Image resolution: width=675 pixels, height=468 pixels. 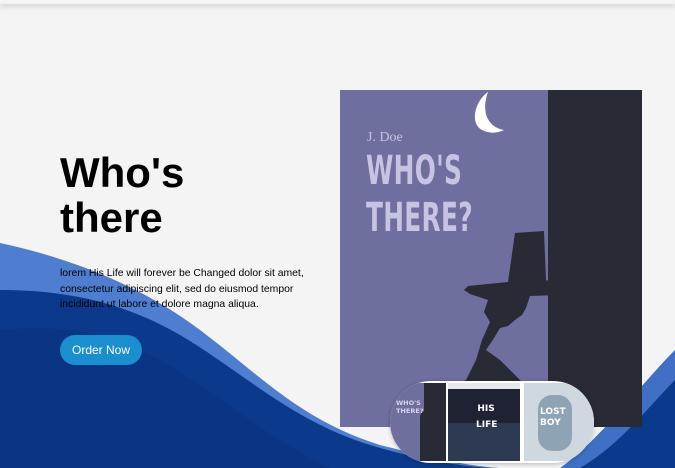 What do you see at coordinates (484, 386) in the screenshot?
I see `thumb-top-band` at bounding box center [484, 386].